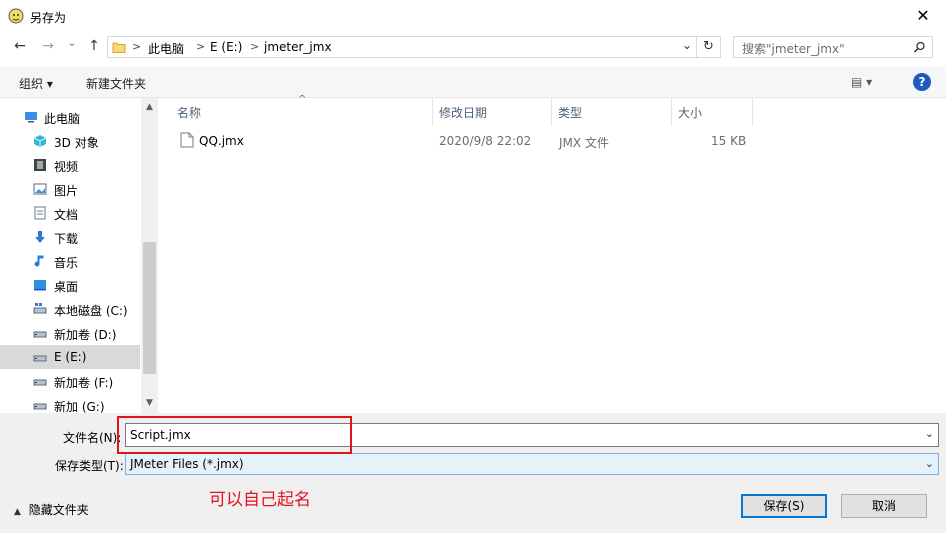 This screenshot has width=946, height=533. Describe the element at coordinates (485, 141) in the screenshot. I see `file-modified: 2020/9/8 22:02` at that location.